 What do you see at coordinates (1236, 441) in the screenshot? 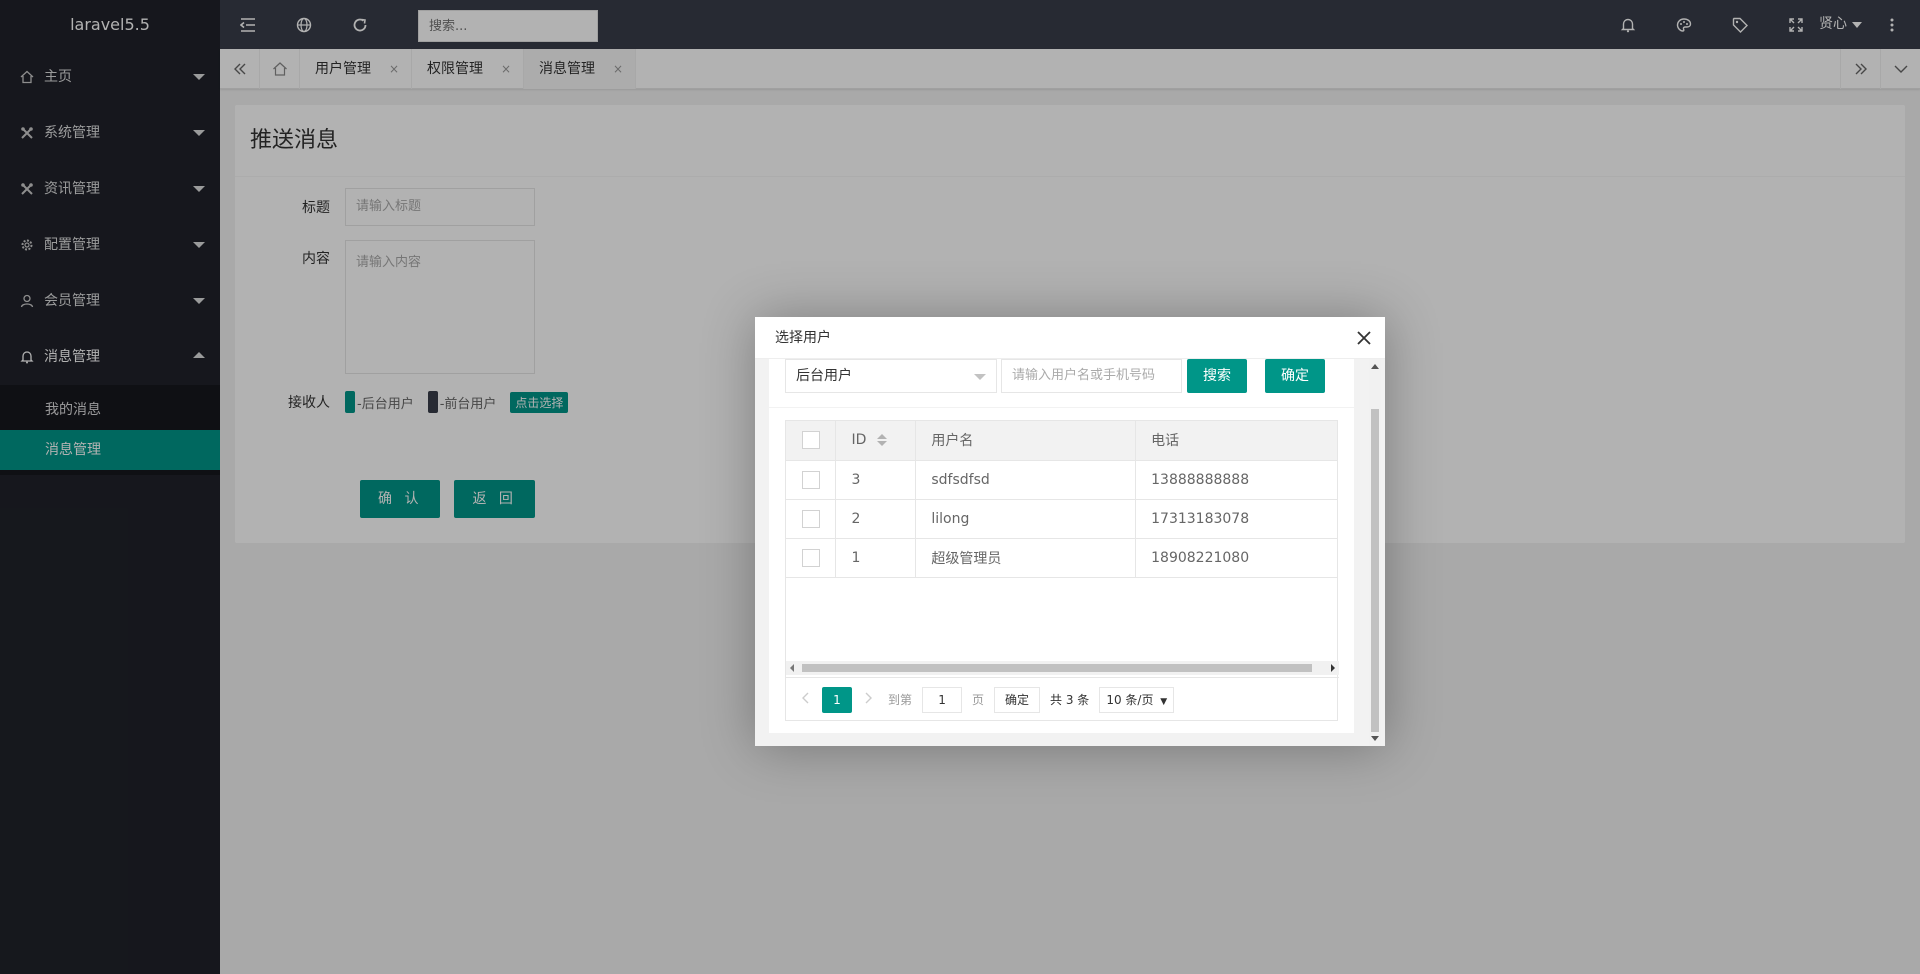
I see `column-header-phone: 电话` at bounding box center [1236, 441].